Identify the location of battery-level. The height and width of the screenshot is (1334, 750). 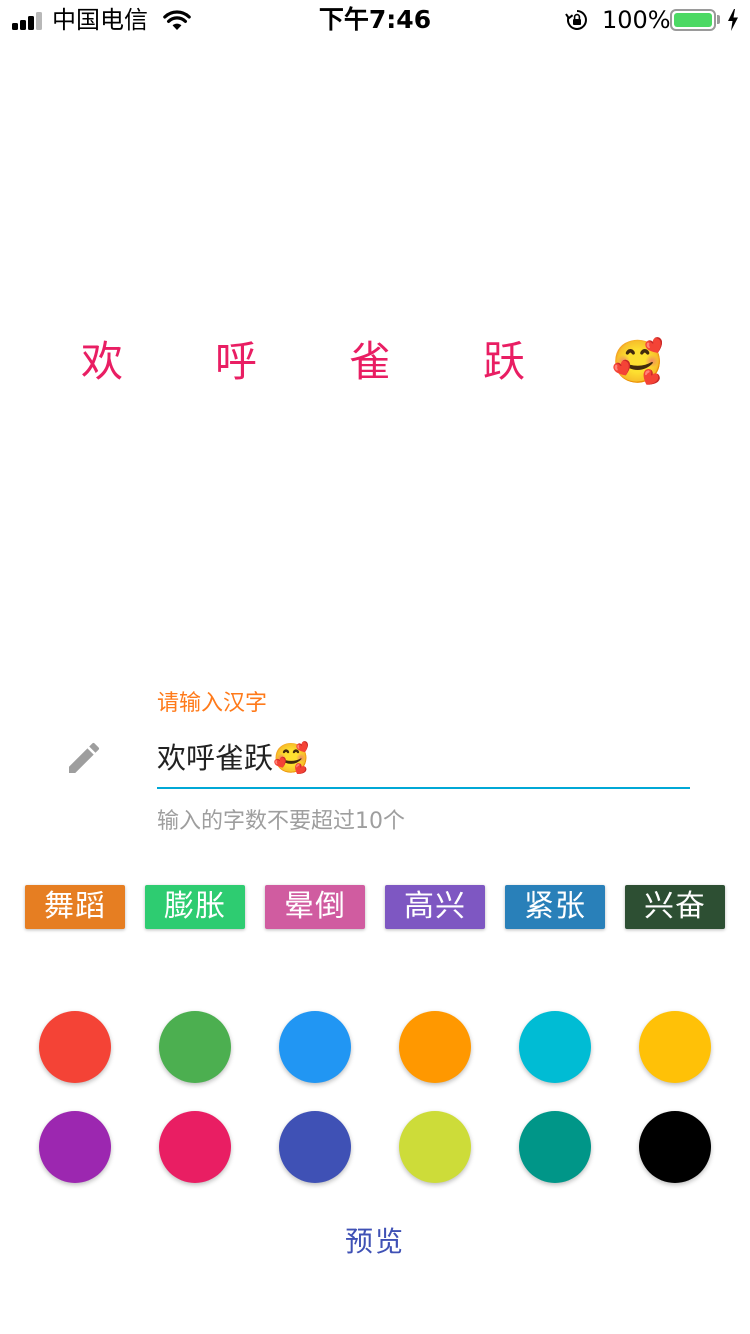
(693, 20).